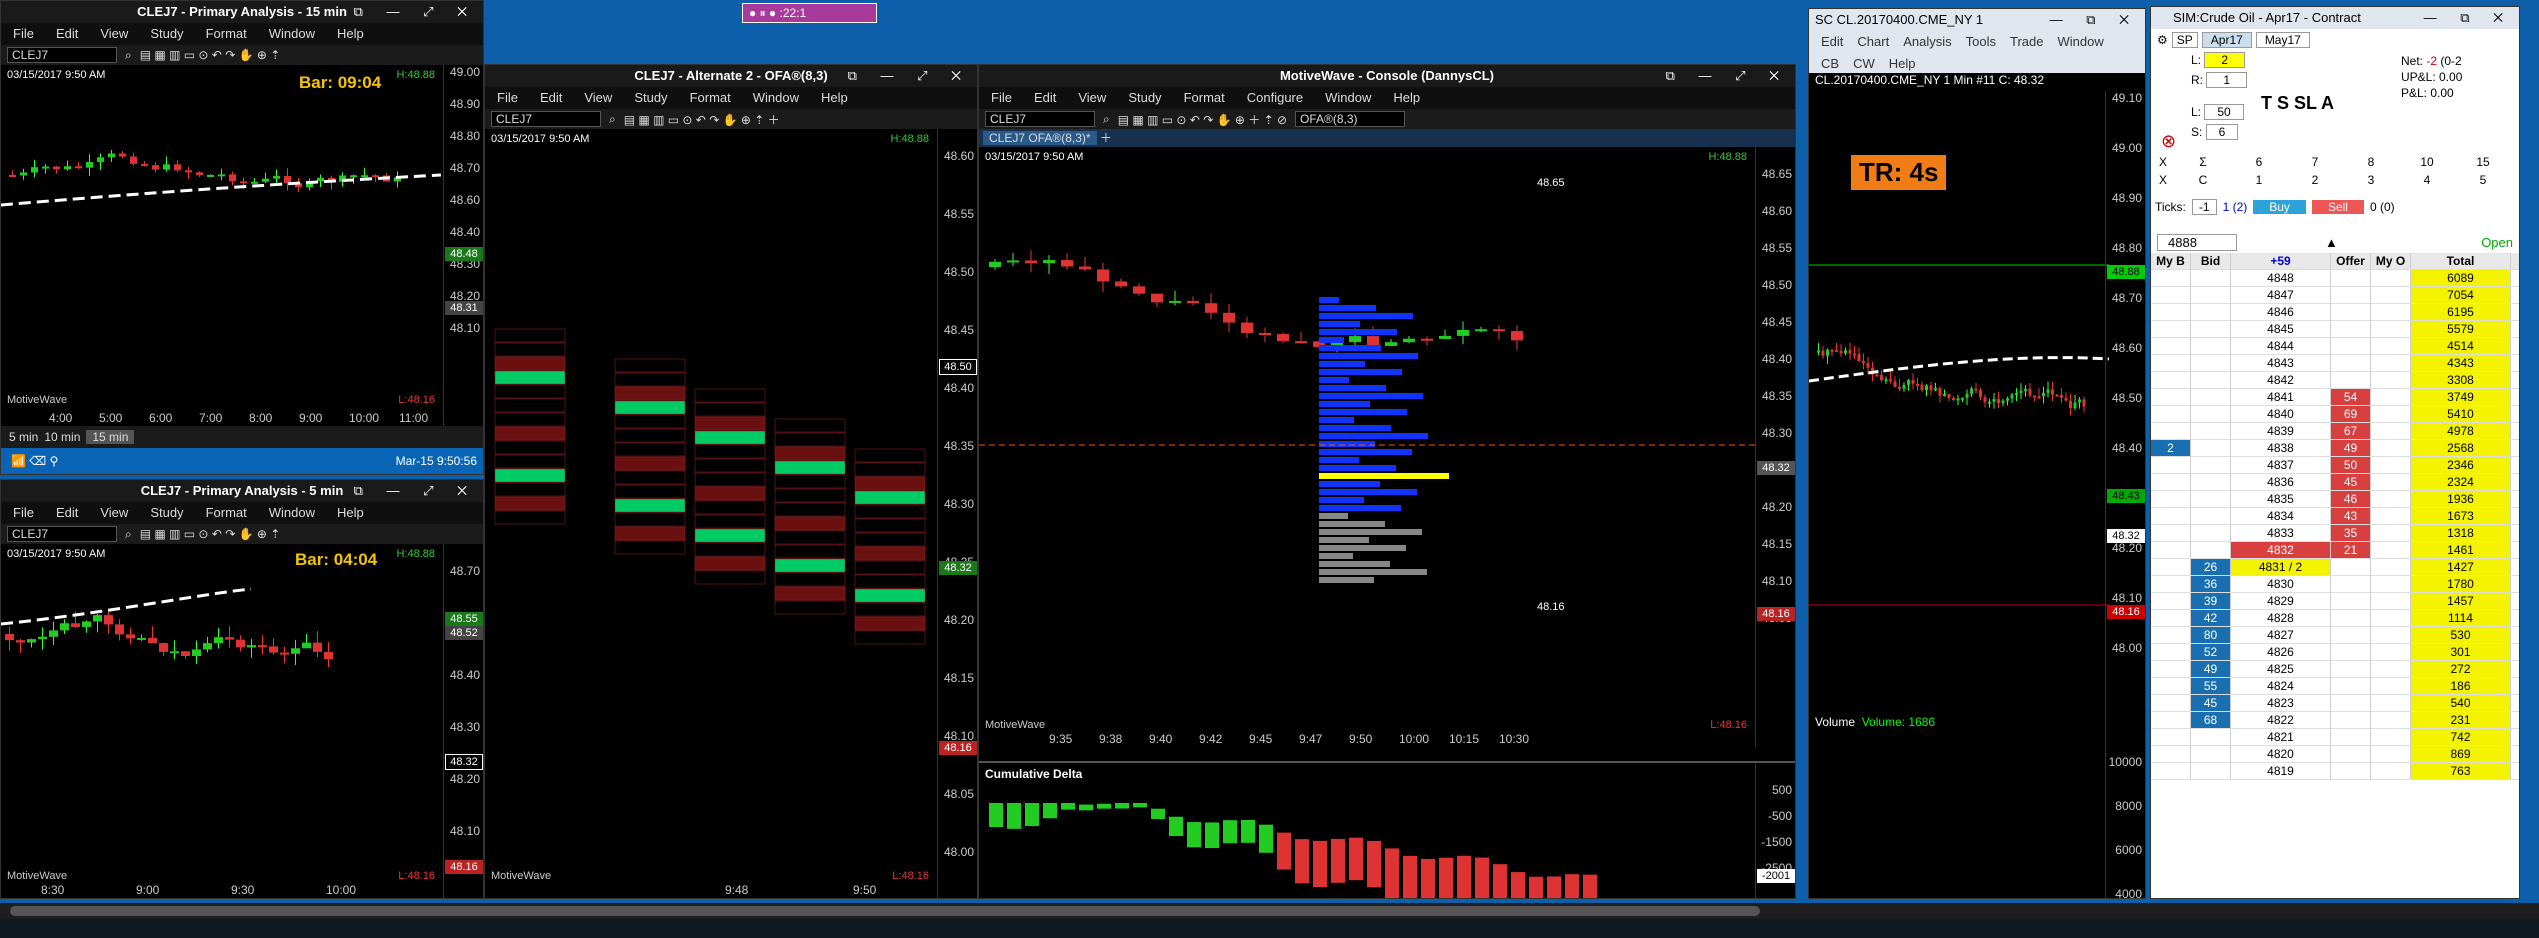 The height and width of the screenshot is (938, 2539). Describe the element at coordinates (2297, 103) in the screenshot. I see `order-type-buttons: T S SL A` at that location.